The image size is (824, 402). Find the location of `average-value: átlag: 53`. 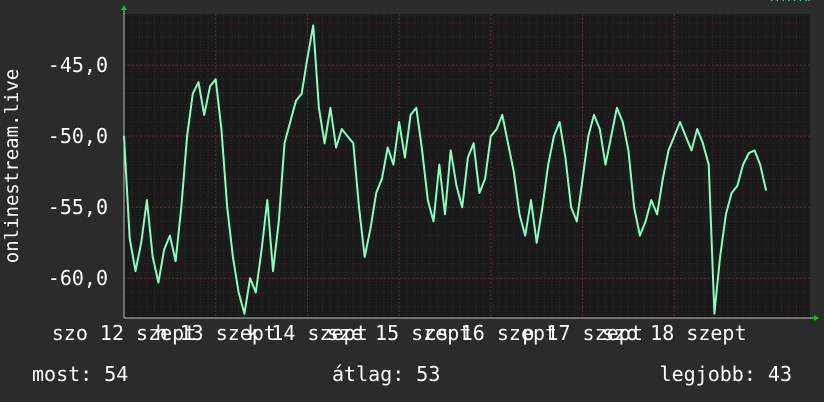

average-value: átlag: 53 is located at coordinates (386, 374).